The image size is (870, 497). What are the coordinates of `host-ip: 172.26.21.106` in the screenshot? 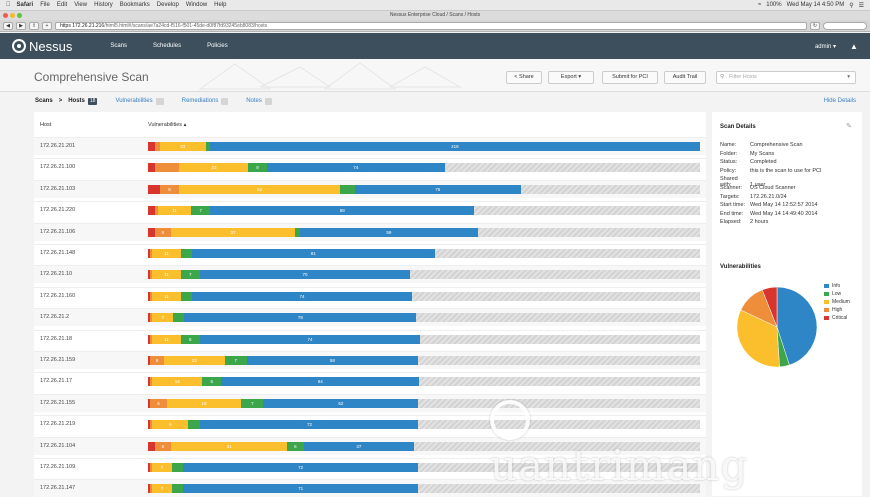 It's located at (57, 232).